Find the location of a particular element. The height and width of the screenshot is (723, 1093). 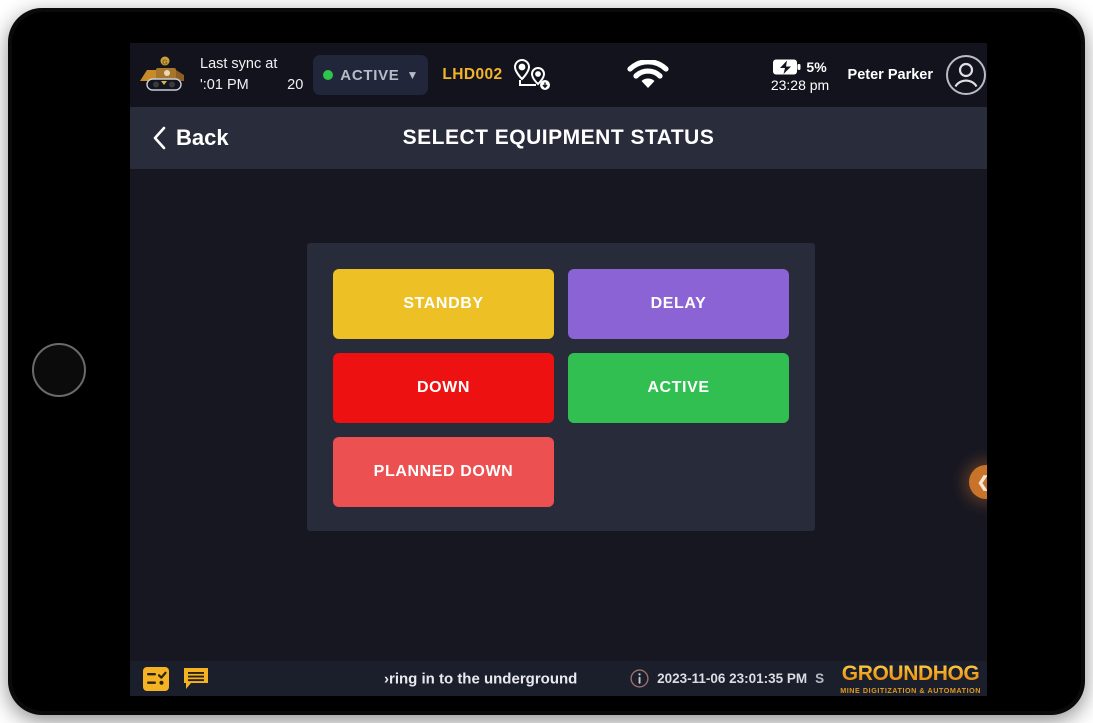

footer-timestamp: 2023-11-06 23:01:35 PM is located at coordinates (732, 678).